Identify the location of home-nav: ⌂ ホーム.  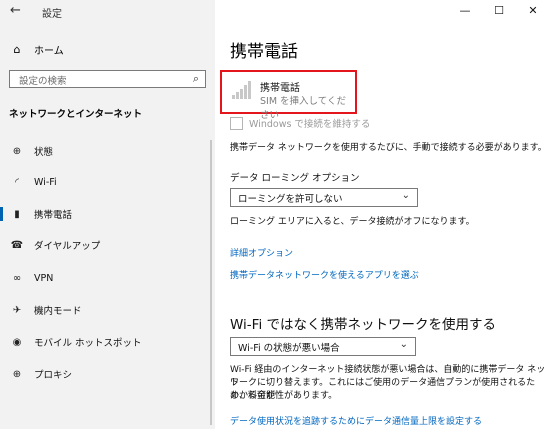
(37, 49).